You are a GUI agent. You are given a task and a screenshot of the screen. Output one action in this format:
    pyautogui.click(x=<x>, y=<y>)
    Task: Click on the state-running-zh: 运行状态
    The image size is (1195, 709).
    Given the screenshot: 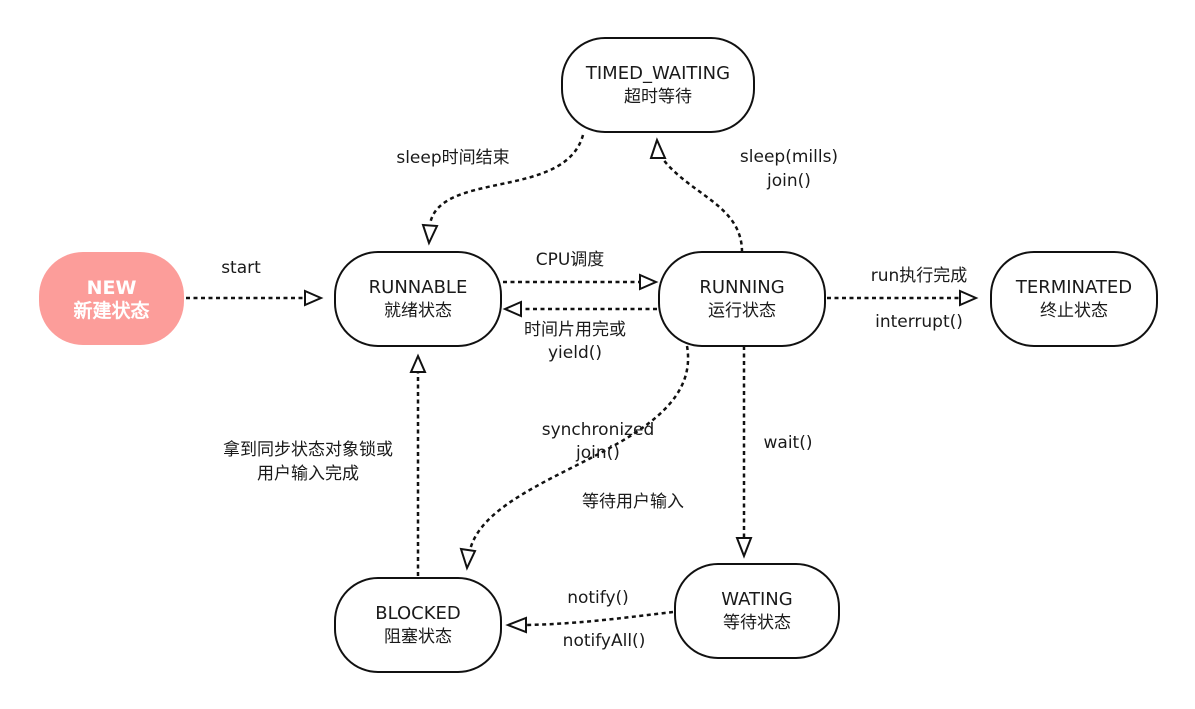 What is the action you would take?
    pyautogui.click(x=742, y=311)
    